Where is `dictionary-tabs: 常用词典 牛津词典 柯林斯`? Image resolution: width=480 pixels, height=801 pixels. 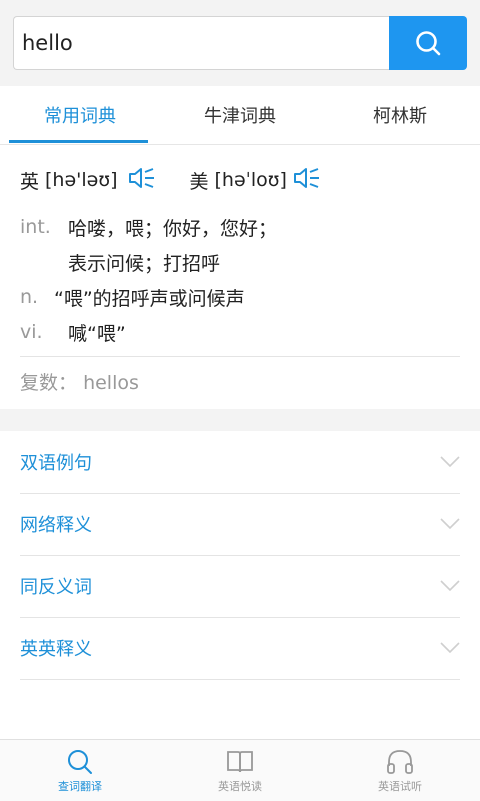
dictionary-tabs: 常用词典 牛津词典 柯林斯 is located at coordinates (240, 115).